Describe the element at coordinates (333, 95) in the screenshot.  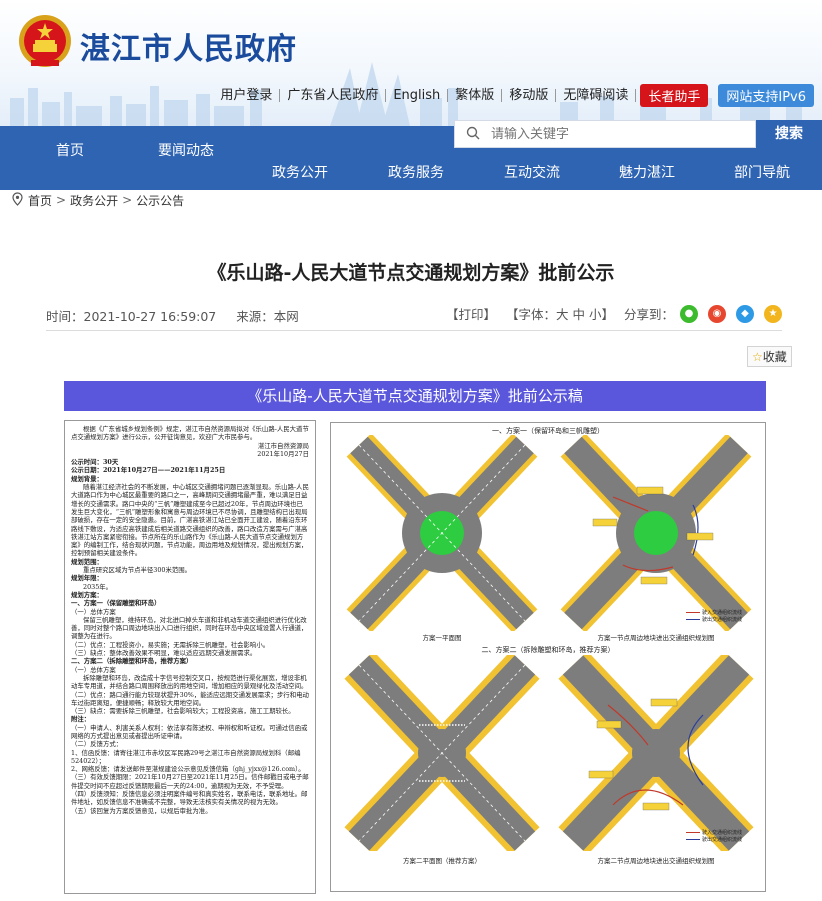
I see `guangdong-gov-link: 广东省人民政府` at that location.